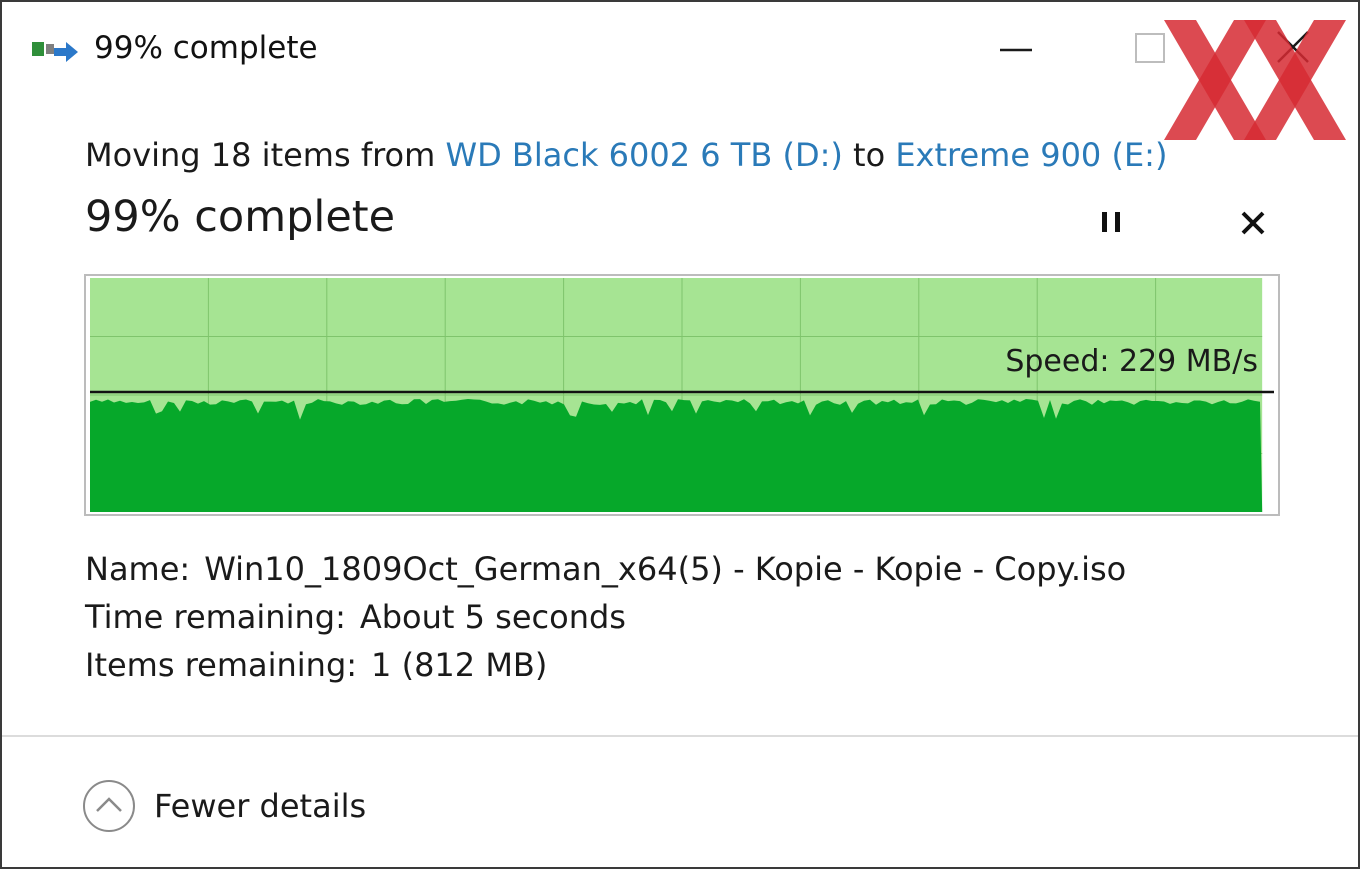  I want to click on window-title: 99% complete, so click(206, 48).